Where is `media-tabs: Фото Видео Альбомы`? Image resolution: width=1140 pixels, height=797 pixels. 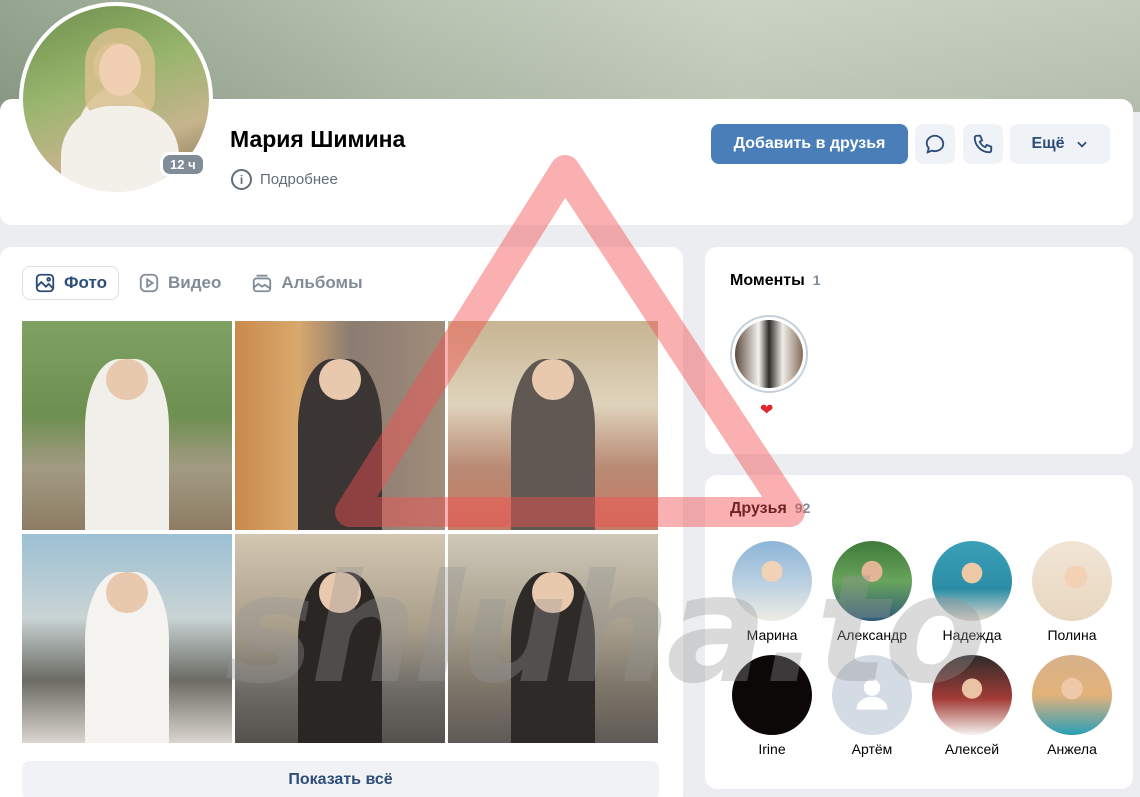
media-tabs: Фото Видео Альбомы is located at coordinates (198, 283).